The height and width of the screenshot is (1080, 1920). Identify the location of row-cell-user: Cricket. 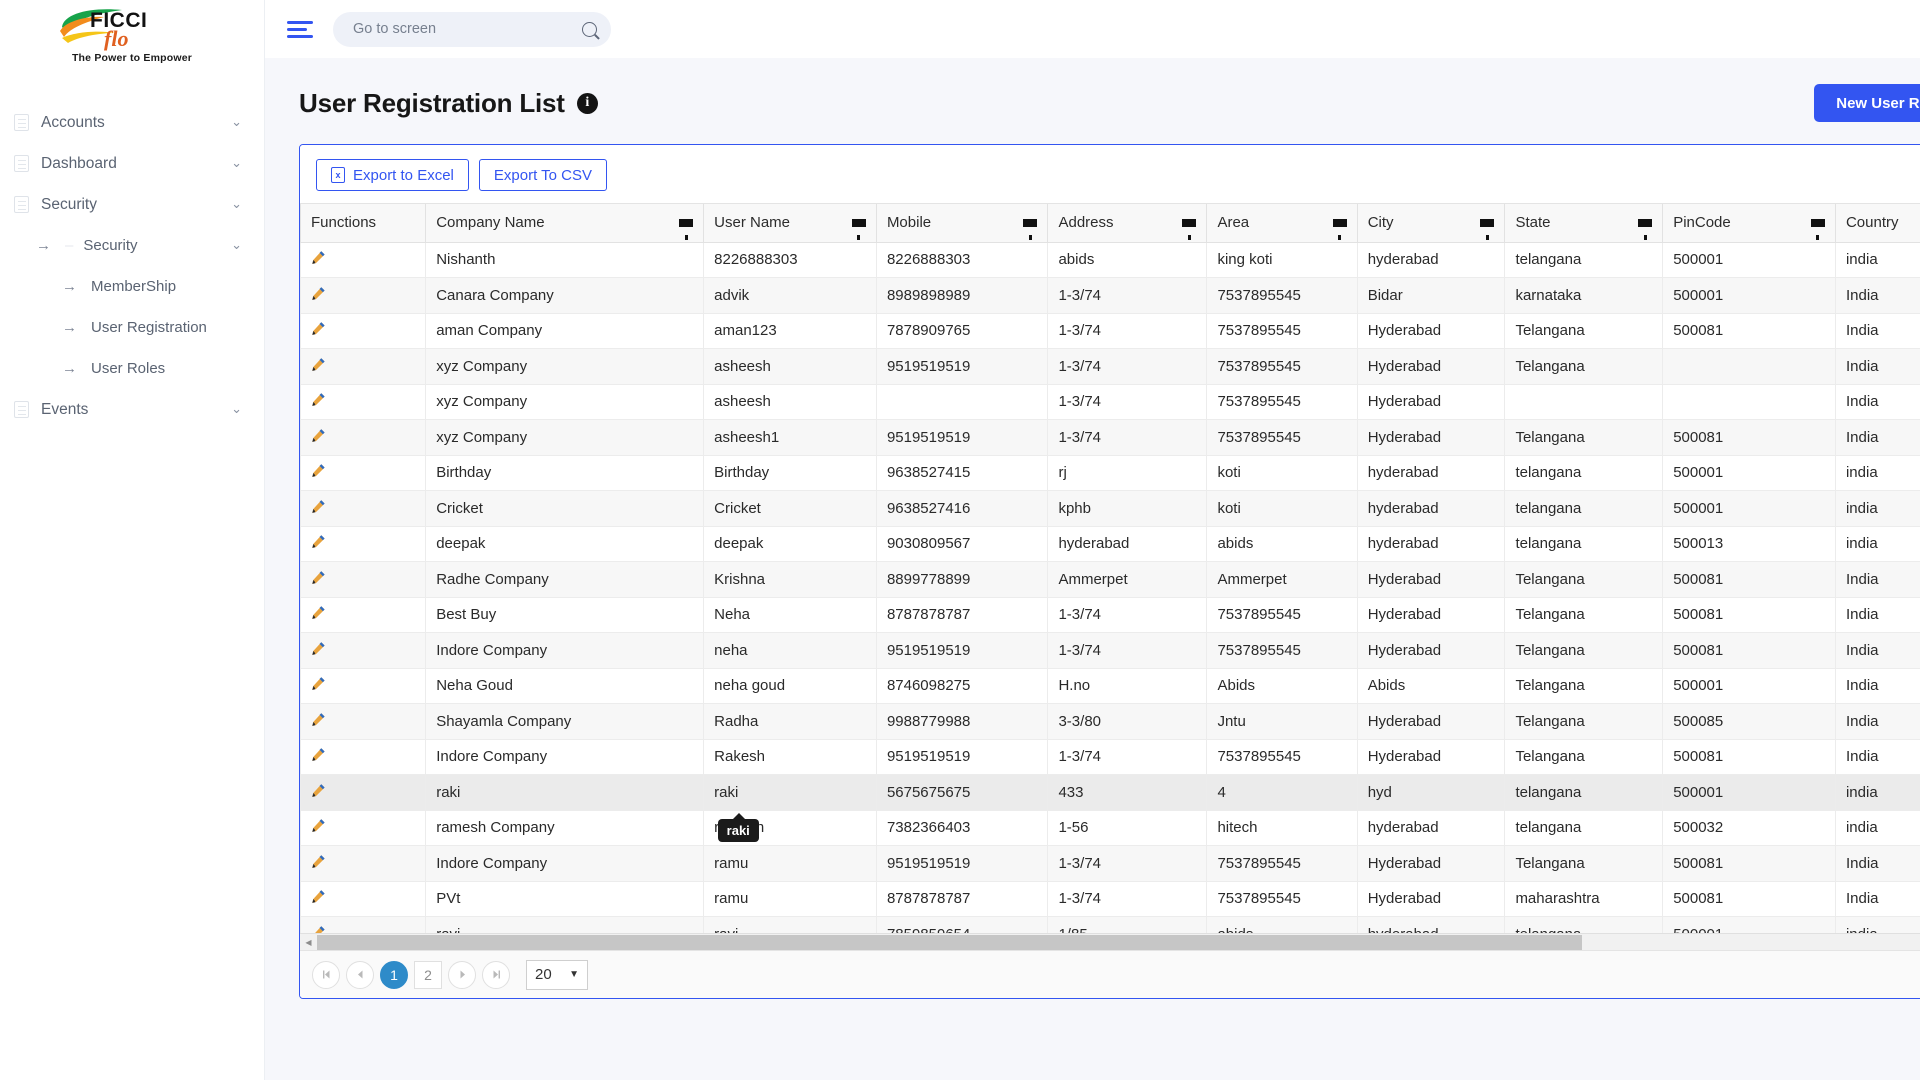
(790, 508).